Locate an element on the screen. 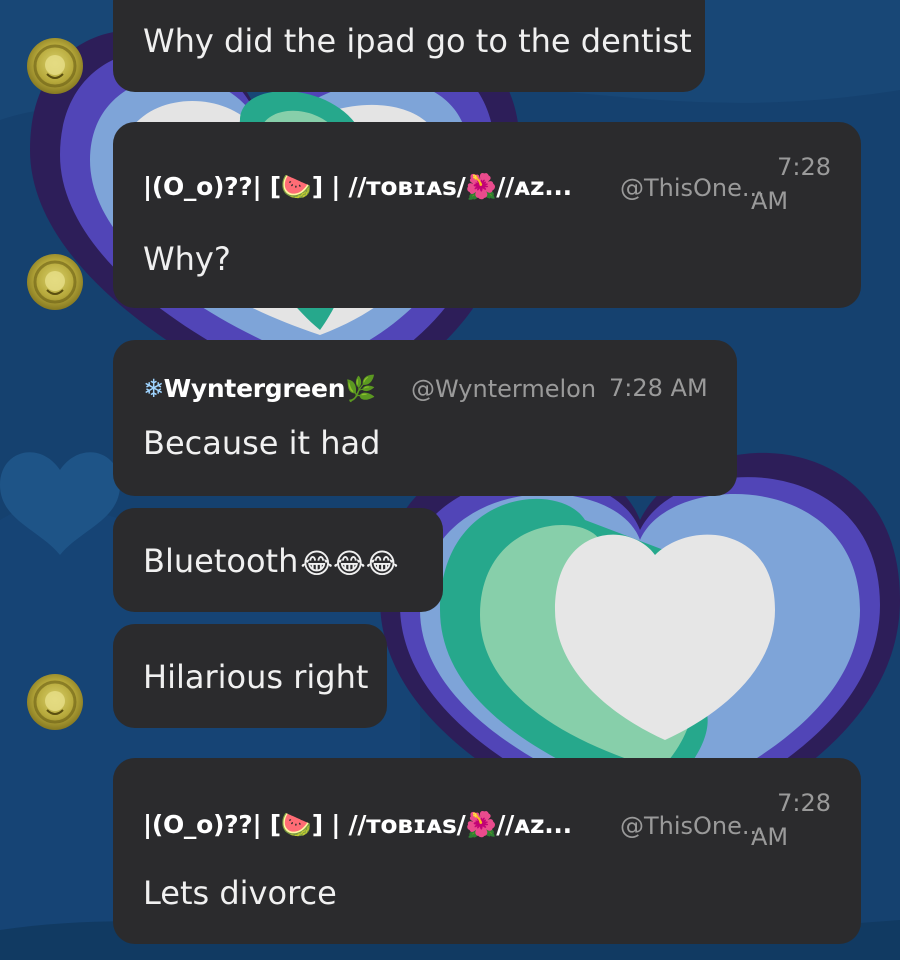  message-text: Lets divorce is located at coordinates (240, 893).